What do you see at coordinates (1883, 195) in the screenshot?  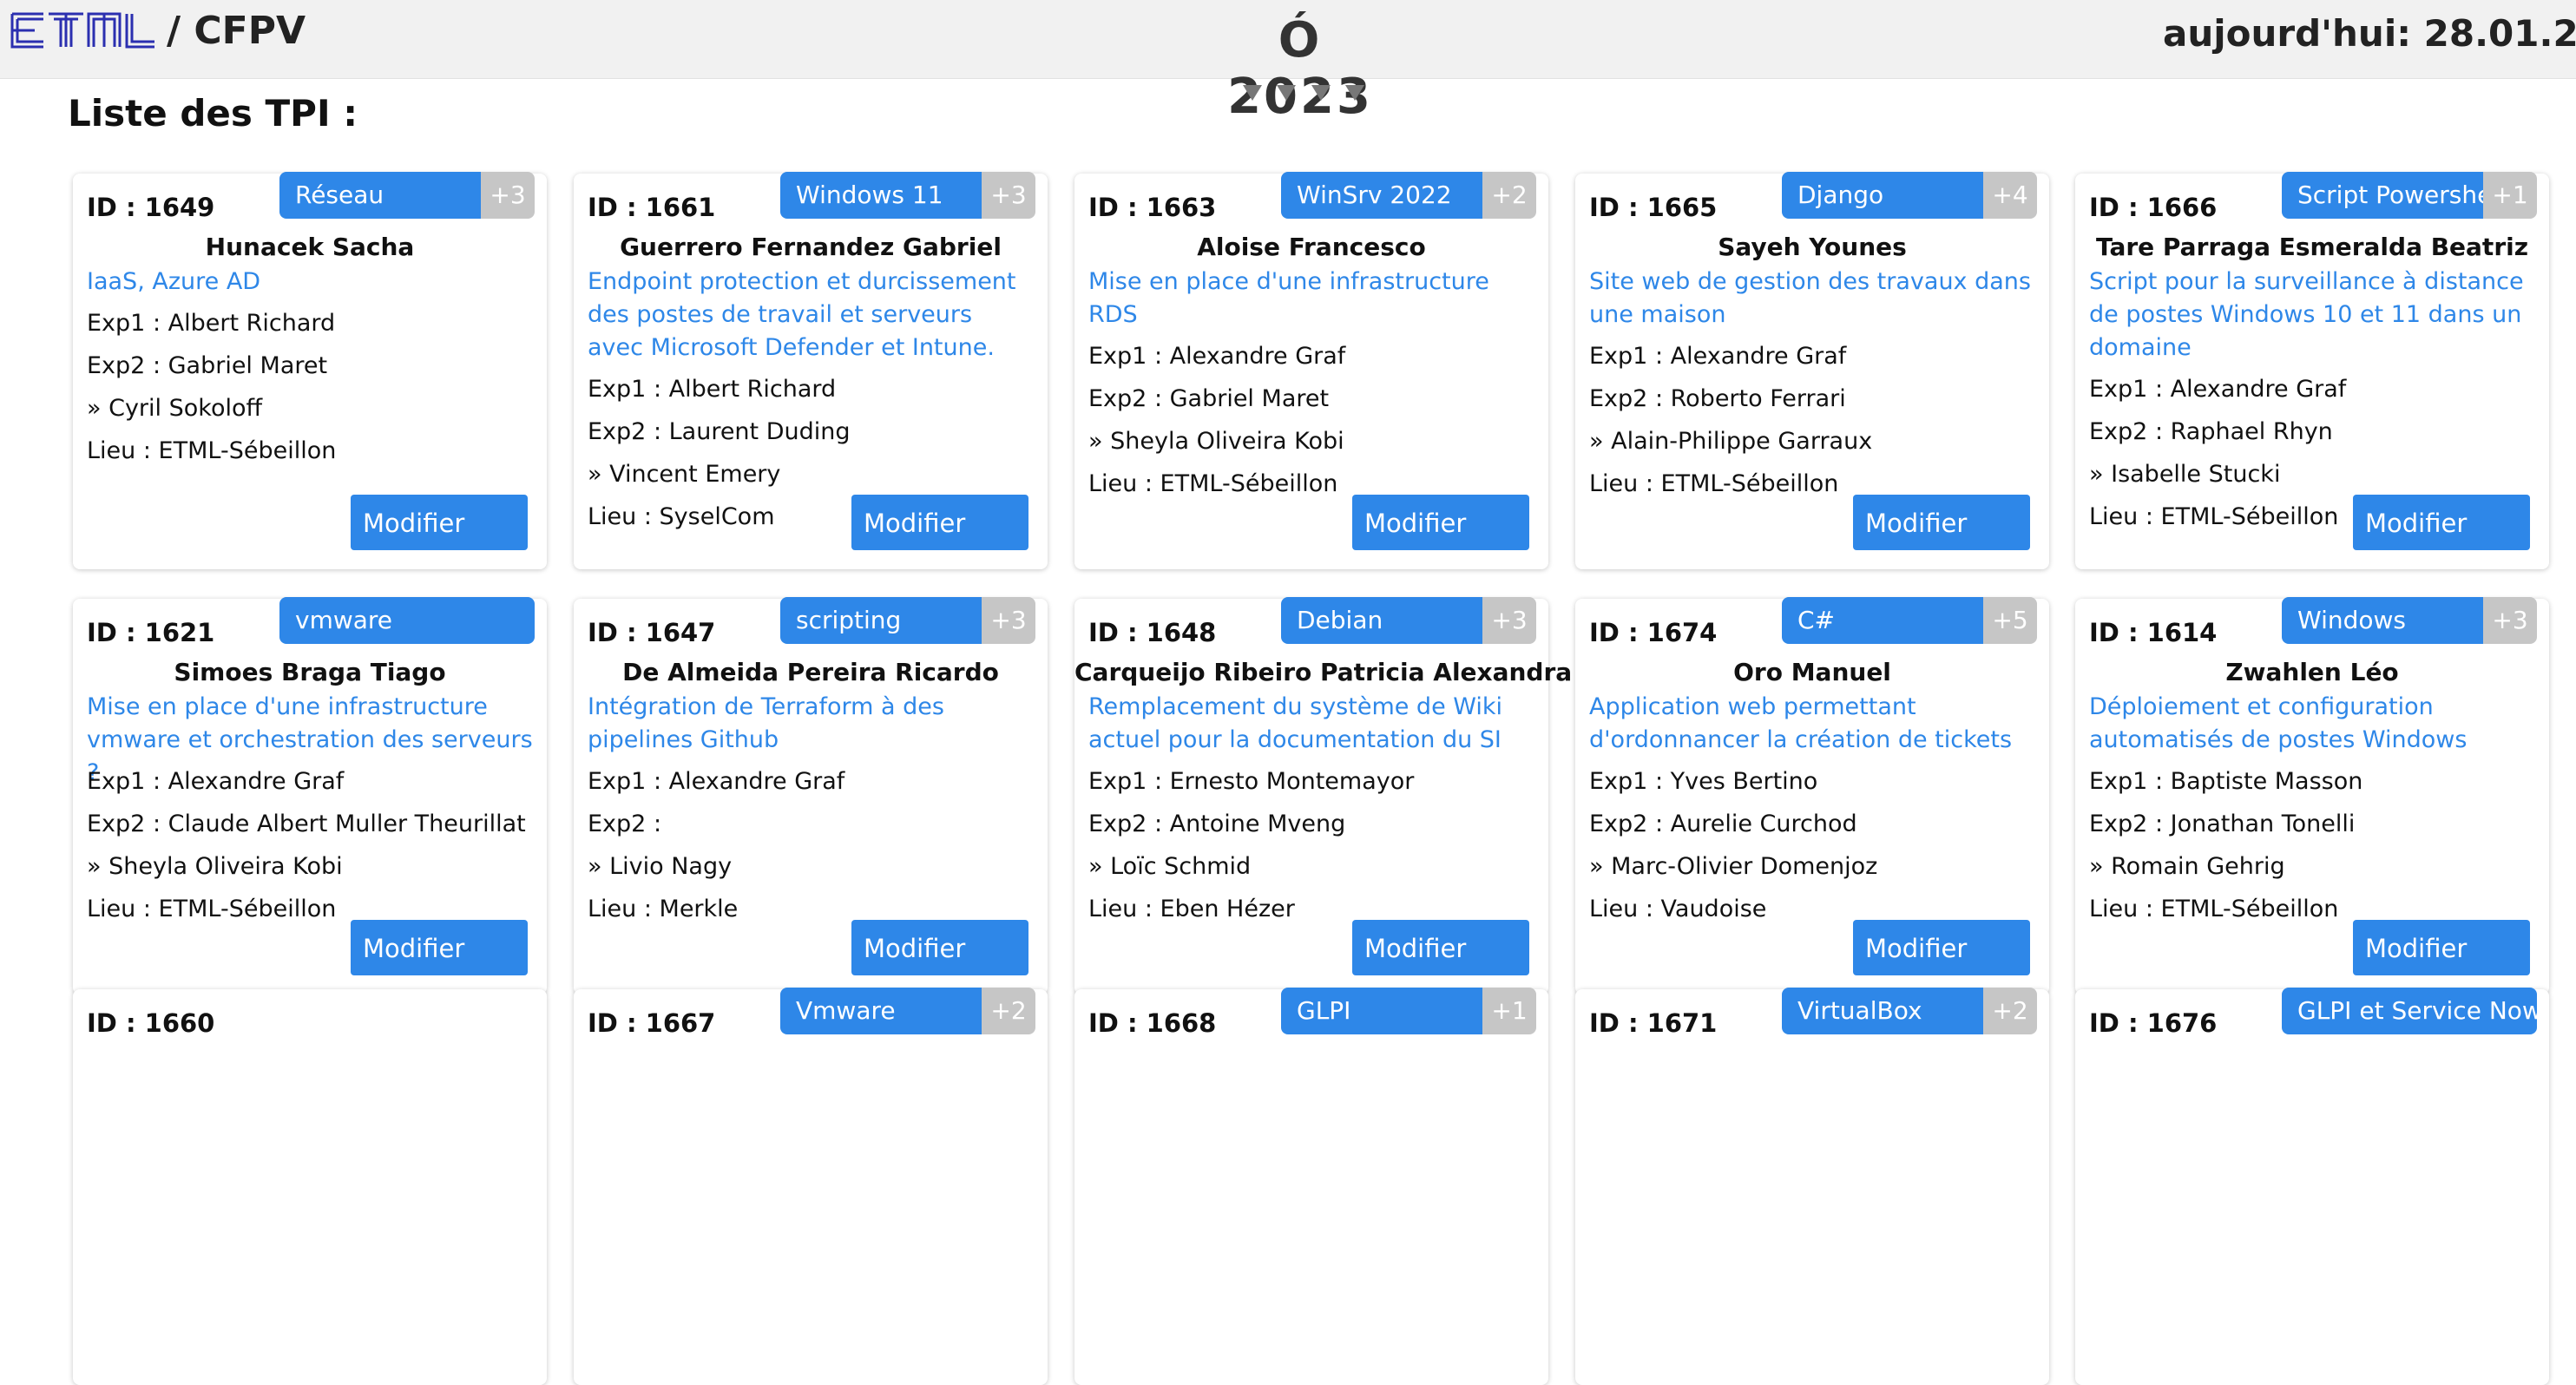 I see `tag-badge: Django` at bounding box center [1883, 195].